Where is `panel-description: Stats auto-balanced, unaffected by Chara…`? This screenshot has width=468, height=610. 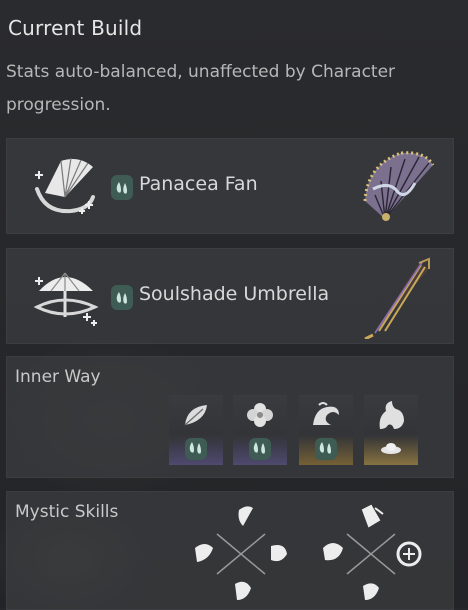
panel-description: Stats auto-balanced, unaffected by Chara… is located at coordinates (201, 88).